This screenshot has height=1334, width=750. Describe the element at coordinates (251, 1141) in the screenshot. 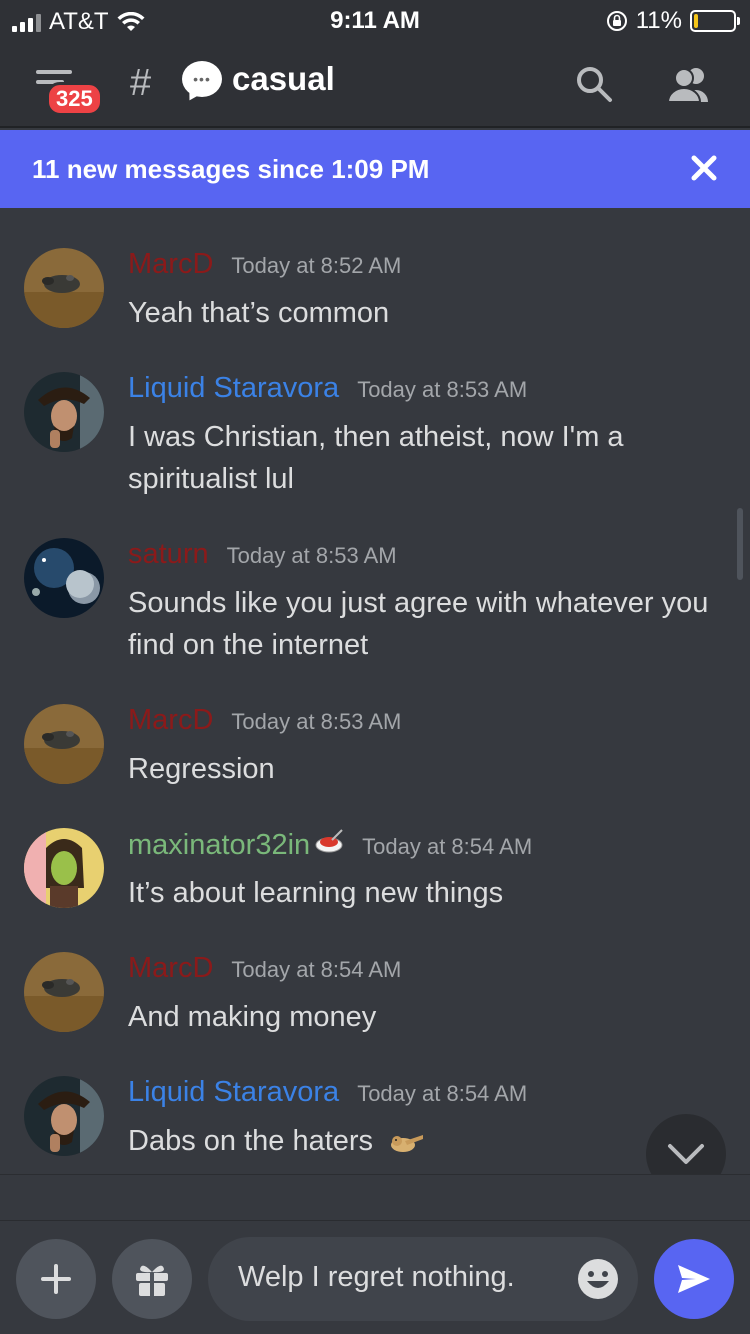

I see `message-text-body: Dabs on the haters` at that location.